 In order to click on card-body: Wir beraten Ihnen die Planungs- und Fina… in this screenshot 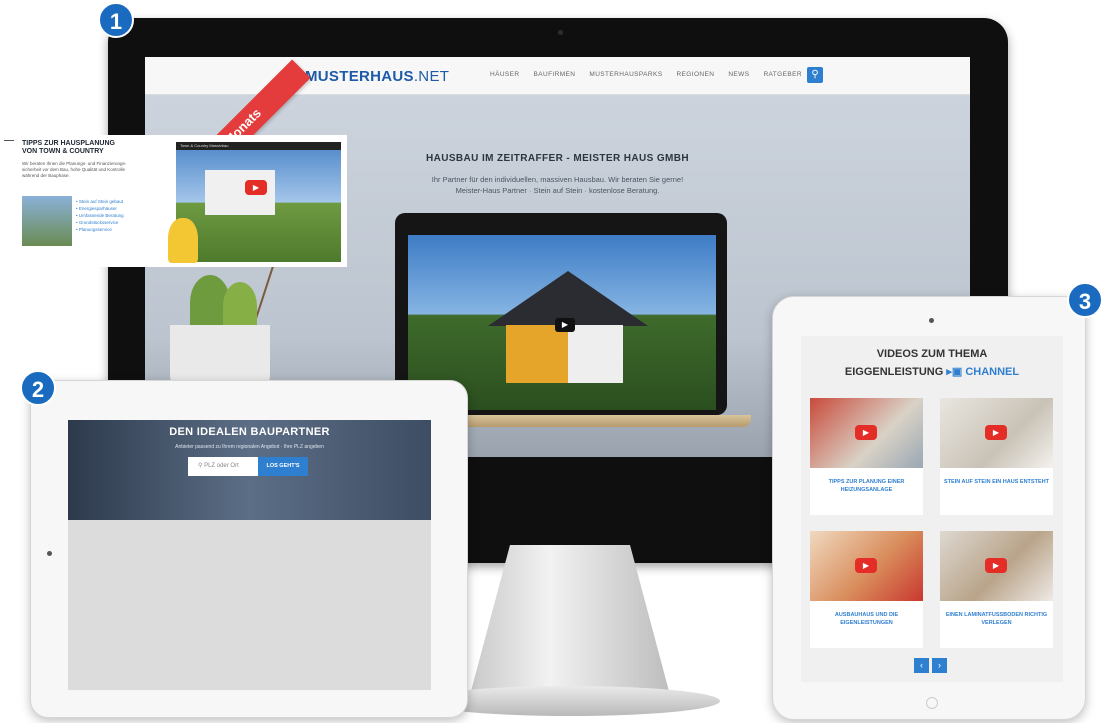, I will do `click(74, 169)`.